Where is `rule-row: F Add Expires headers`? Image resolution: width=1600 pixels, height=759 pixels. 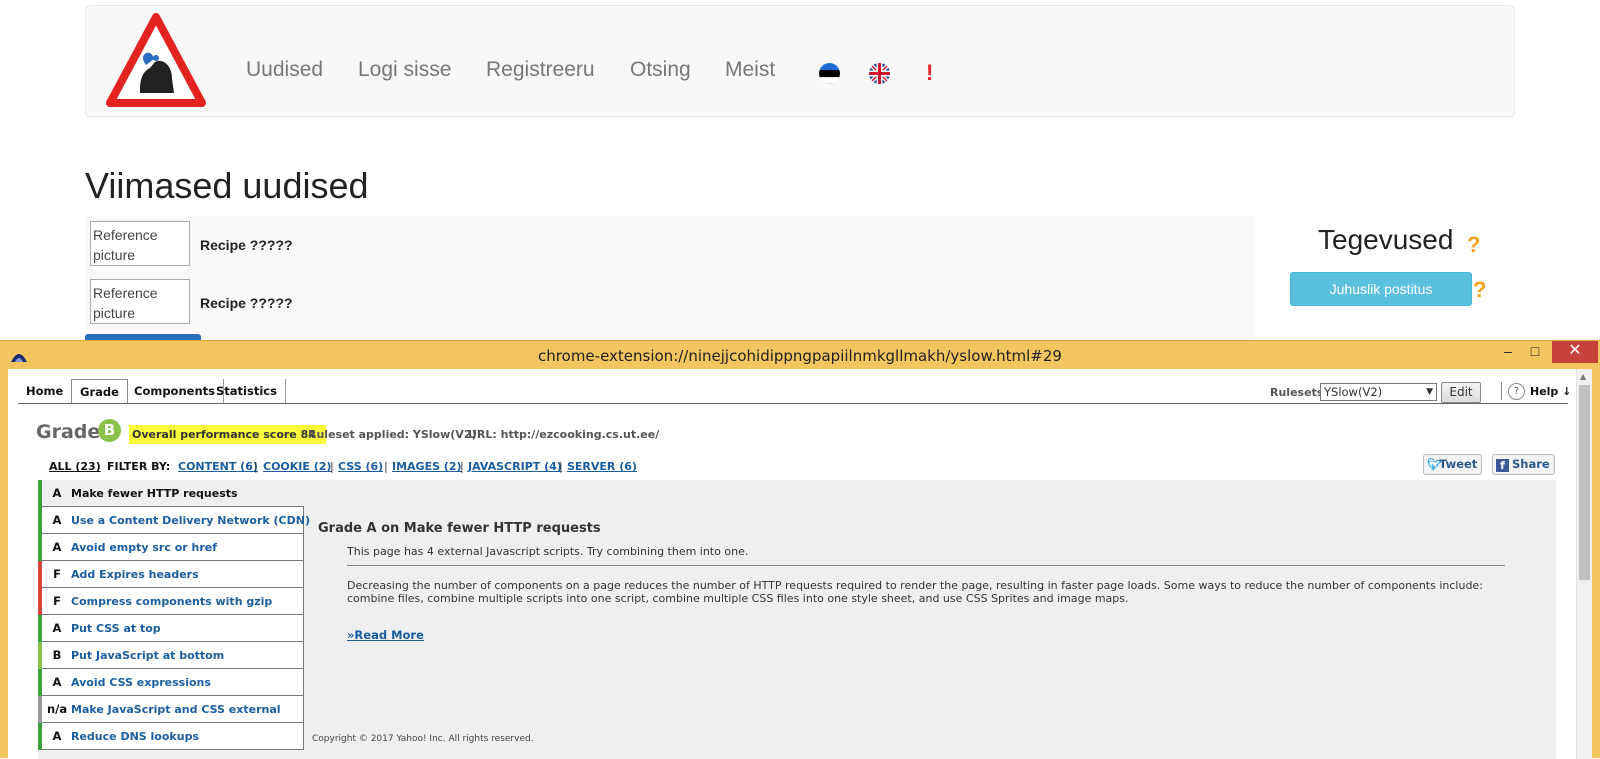 rule-row: F Add Expires headers is located at coordinates (171, 574).